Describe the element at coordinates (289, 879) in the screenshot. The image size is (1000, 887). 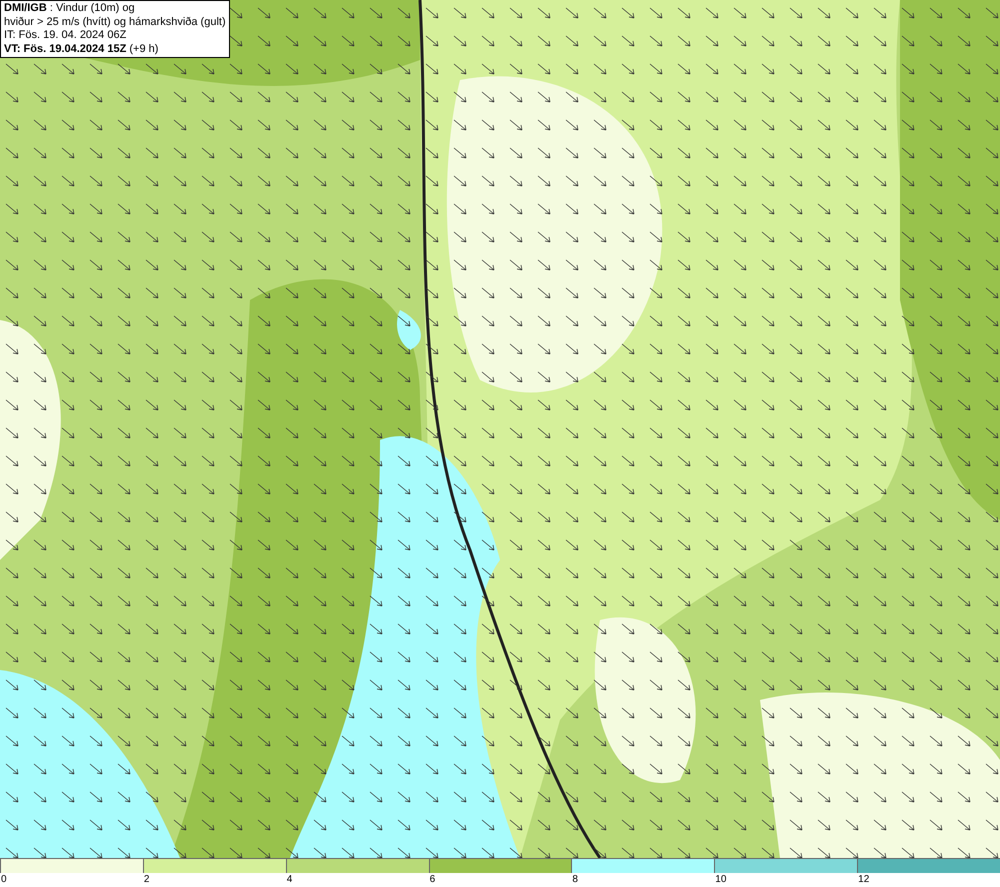
I see `legend-label: 4` at that location.